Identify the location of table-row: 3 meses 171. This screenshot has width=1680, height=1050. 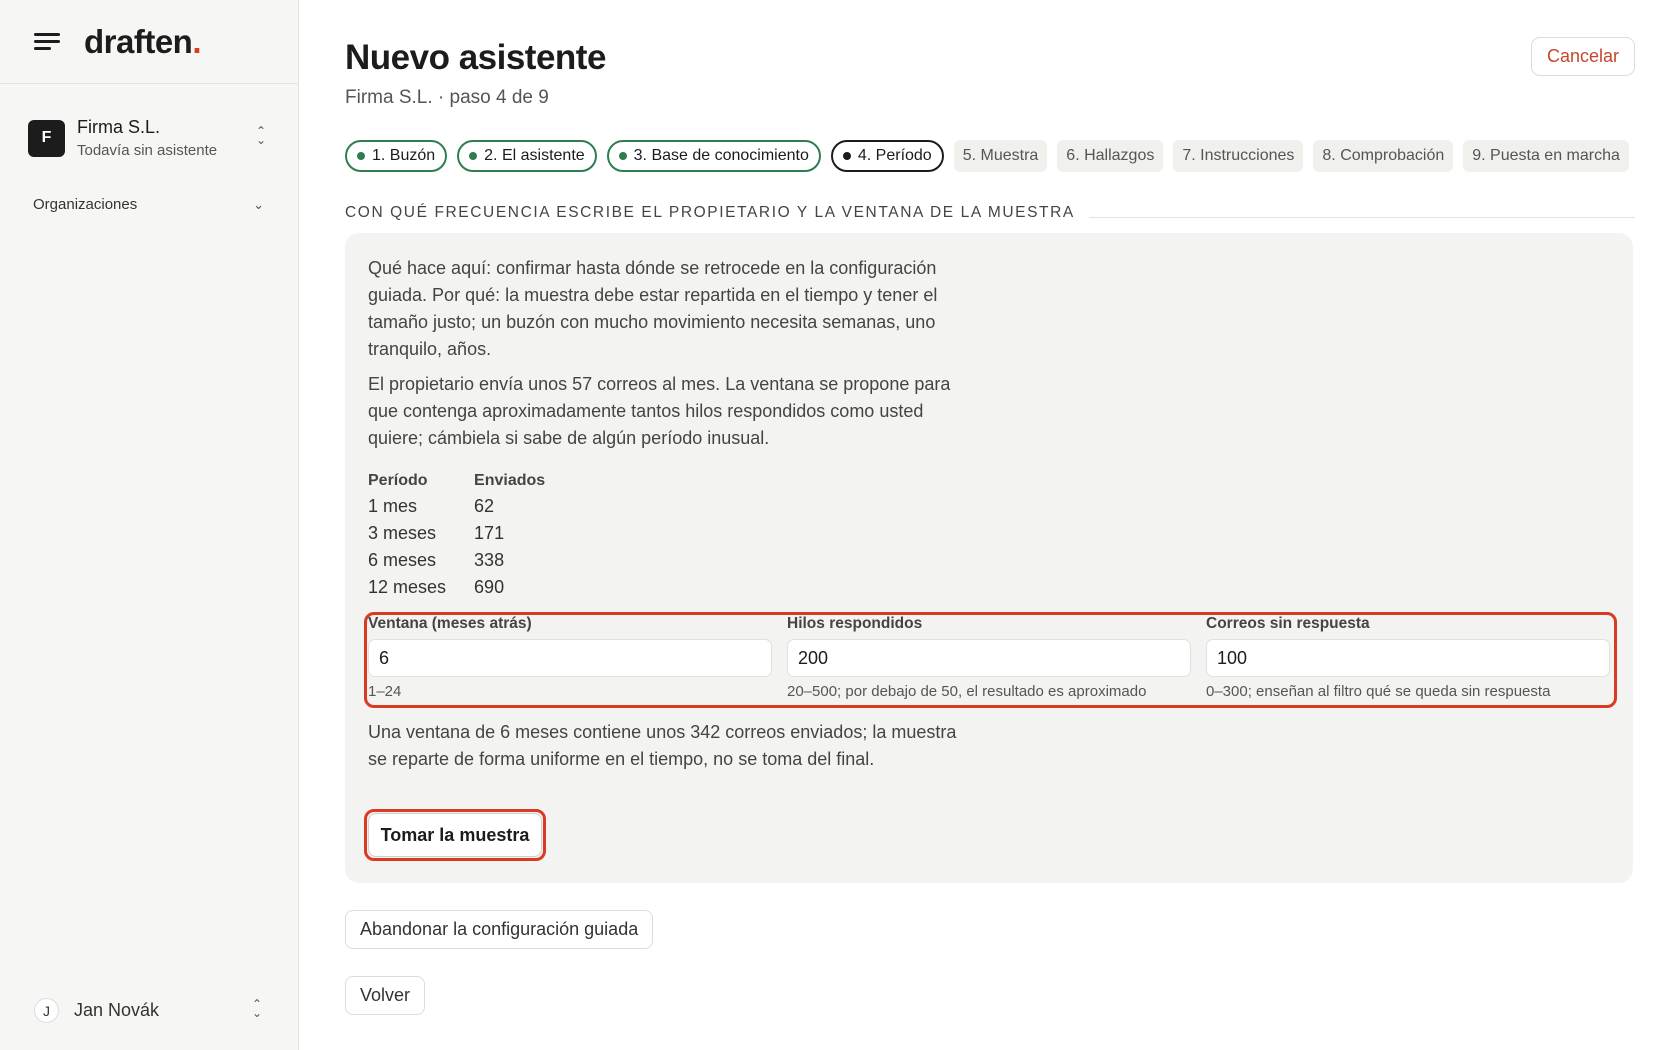
(470, 536).